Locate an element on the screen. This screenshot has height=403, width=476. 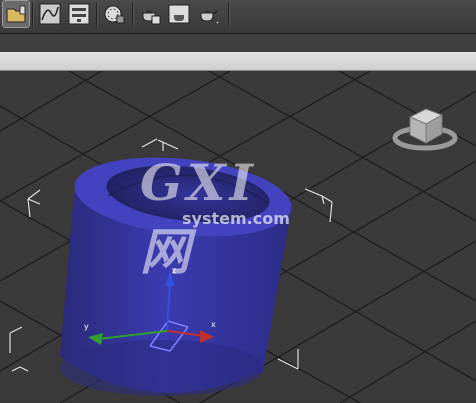
curve-editor-icon is located at coordinates (50, 14).